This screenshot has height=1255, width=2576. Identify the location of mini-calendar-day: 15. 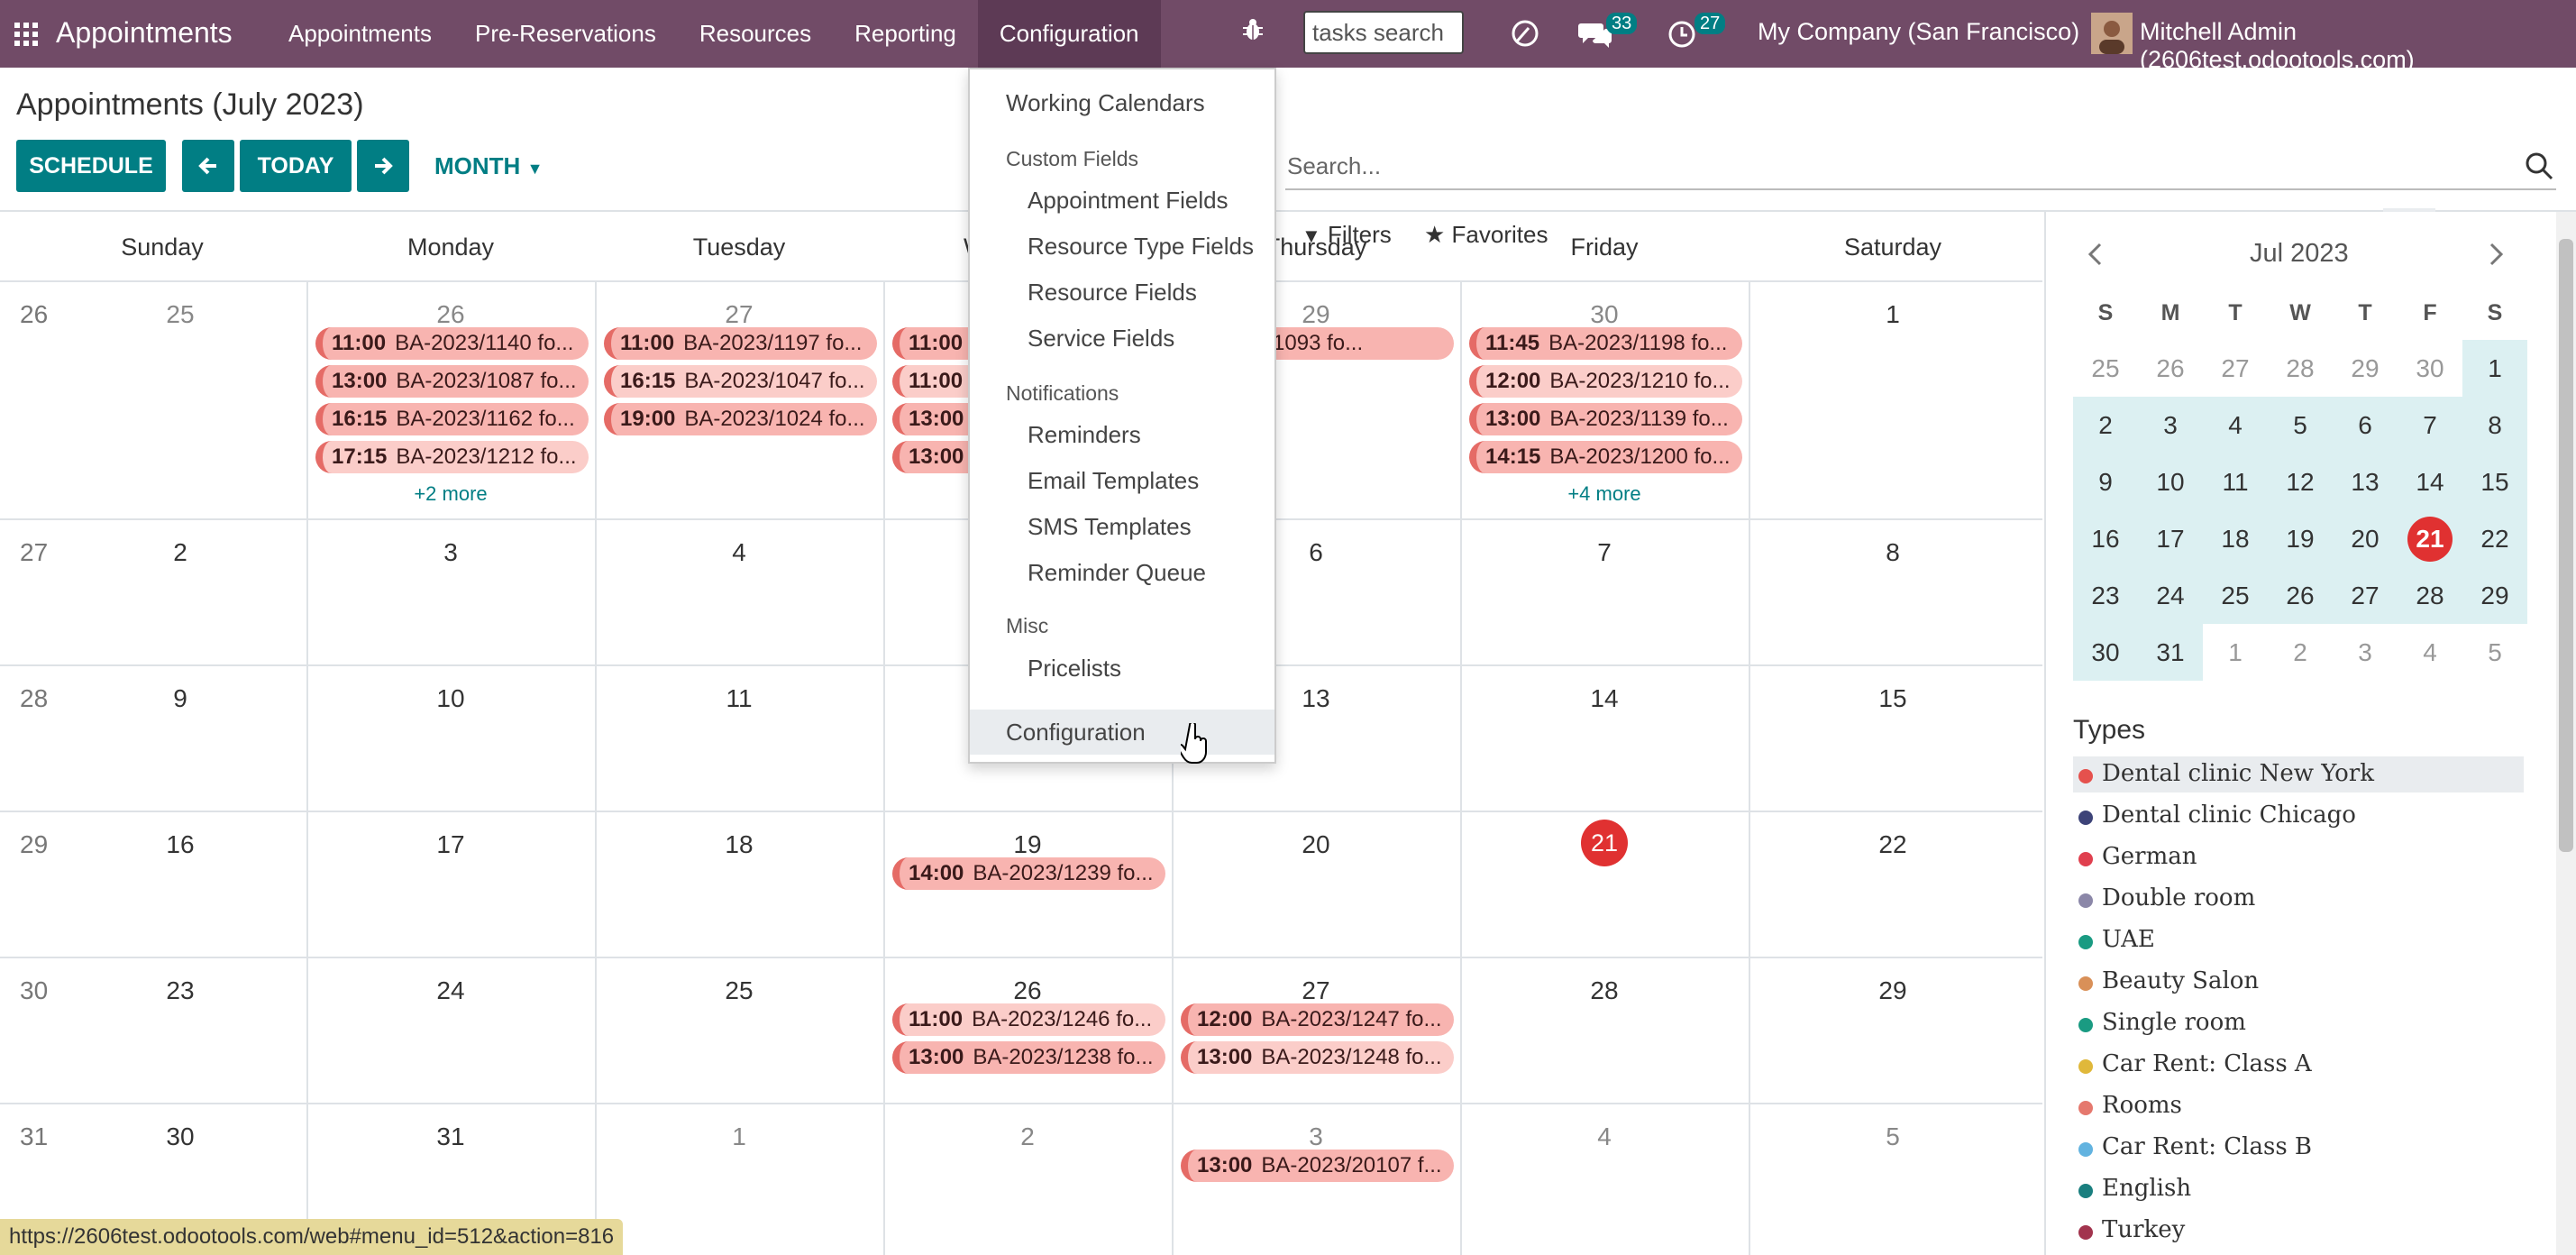
(2494, 481).